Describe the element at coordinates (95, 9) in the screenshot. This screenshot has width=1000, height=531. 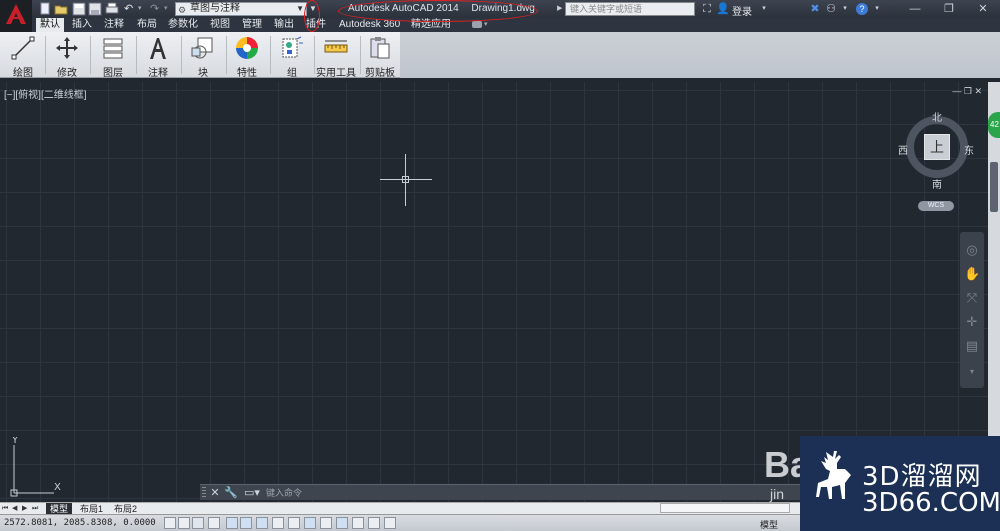
I see `save-as-icon` at that location.